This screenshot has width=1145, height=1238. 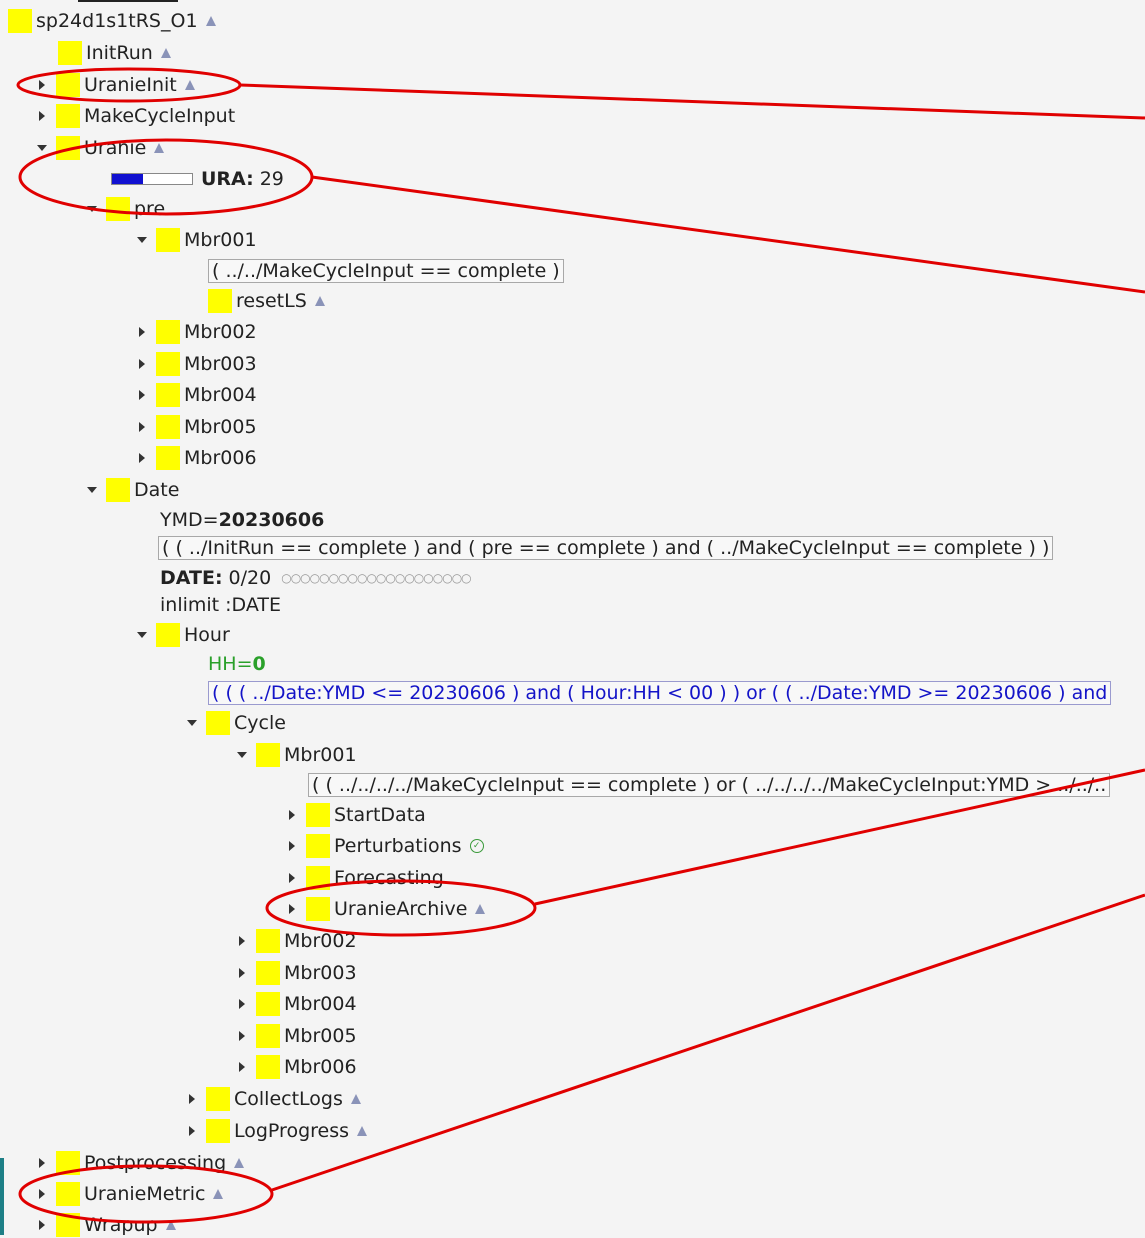 What do you see at coordinates (129, 1194) in the screenshot?
I see `tree-node-uraniemetric: UranieMetric` at bounding box center [129, 1194].